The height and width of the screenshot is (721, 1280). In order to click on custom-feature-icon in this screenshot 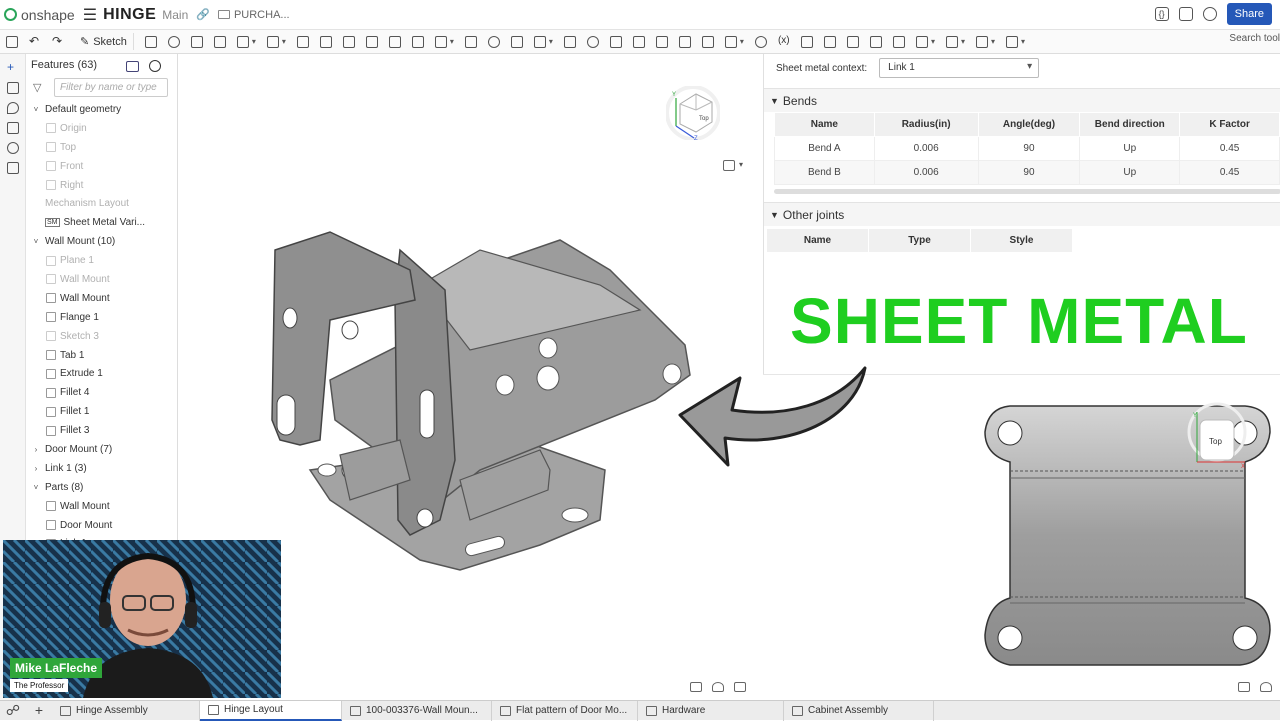, I will do `click(1011, 41)`.